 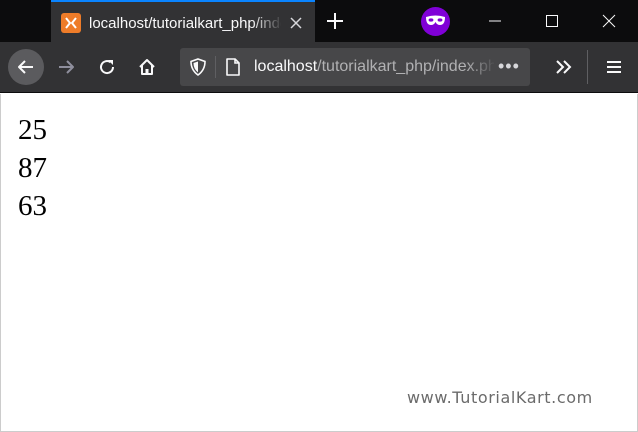 I want to click on number-line: 63, so click(x=32, y=206).